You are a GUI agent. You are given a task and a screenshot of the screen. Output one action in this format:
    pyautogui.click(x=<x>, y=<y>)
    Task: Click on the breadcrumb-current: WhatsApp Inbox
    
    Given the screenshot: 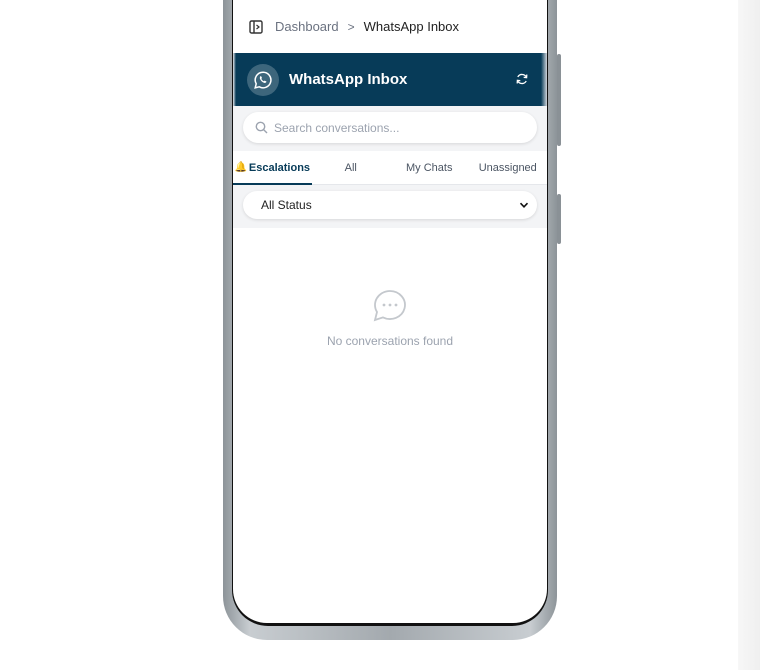 What is the action you would take?
    pyautogui.click(x=411, y=26)
    